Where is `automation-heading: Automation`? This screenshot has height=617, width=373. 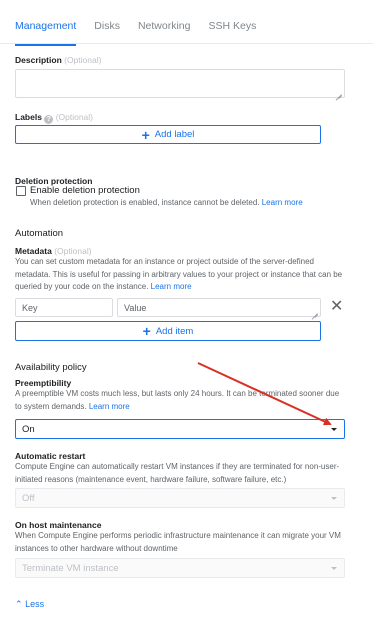 automation-heading: Automation is located at coordinates (39, 233).